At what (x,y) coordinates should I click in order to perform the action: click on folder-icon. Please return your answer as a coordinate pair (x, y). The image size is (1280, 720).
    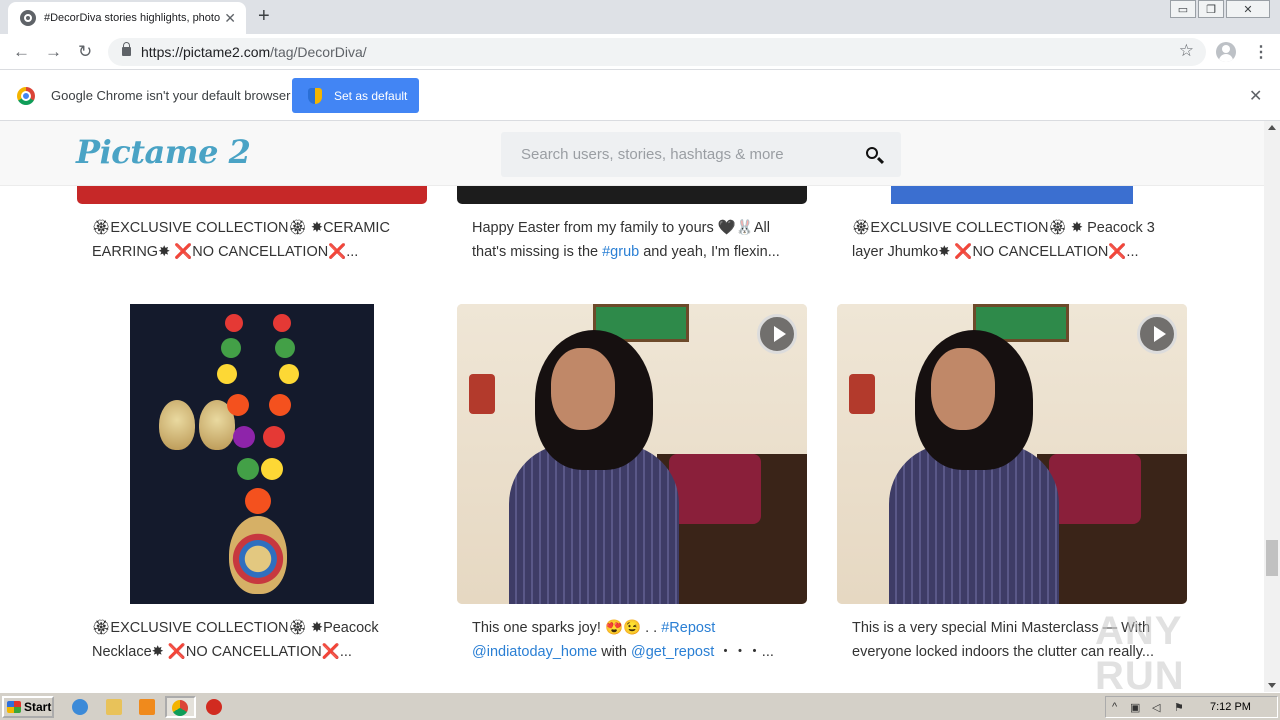
    Looking at the image, I should click on (114, 707).